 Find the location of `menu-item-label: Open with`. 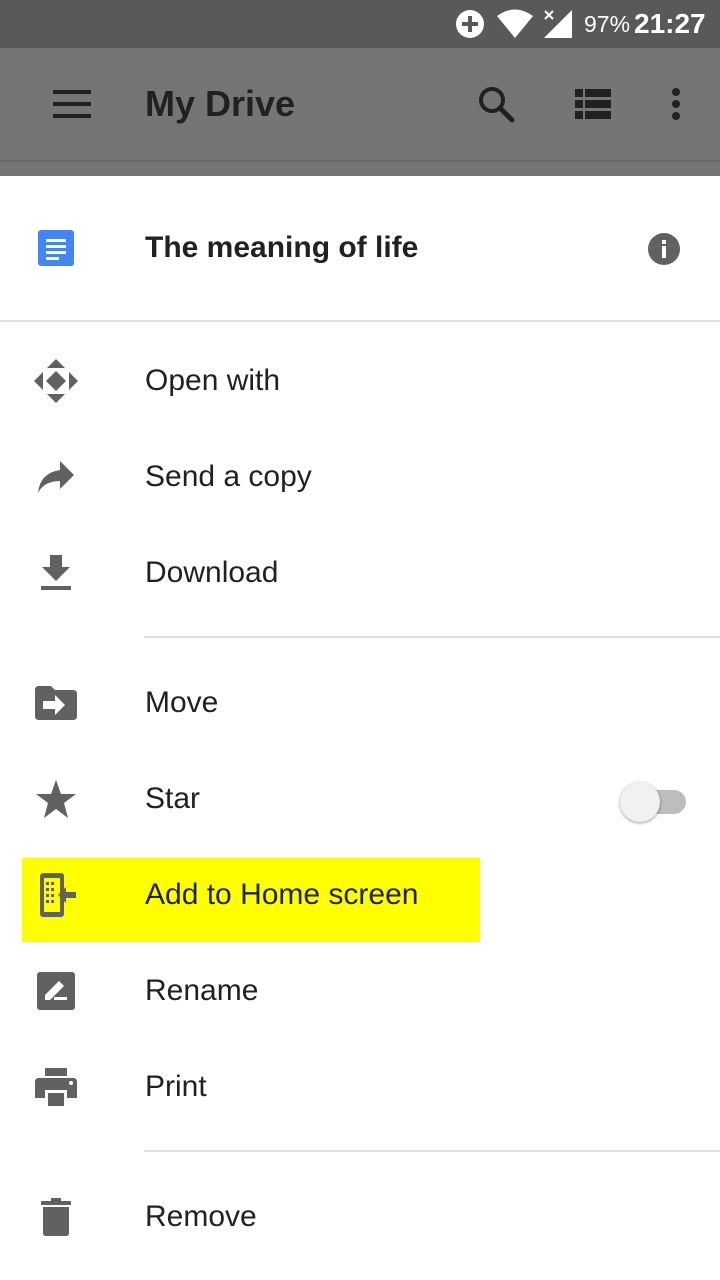

menu-item-label: Open with is located at coordinates (213, 380).